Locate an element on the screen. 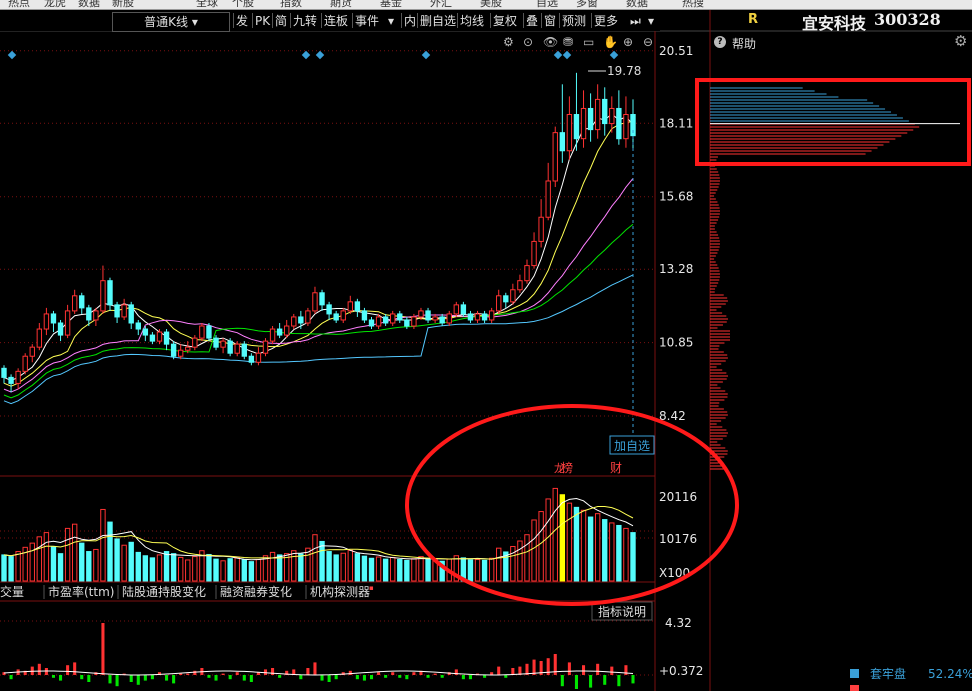 Image resolution: width=972 pixels, height=691 pixels. macd-dif-line is located at coordinates (318, 673).